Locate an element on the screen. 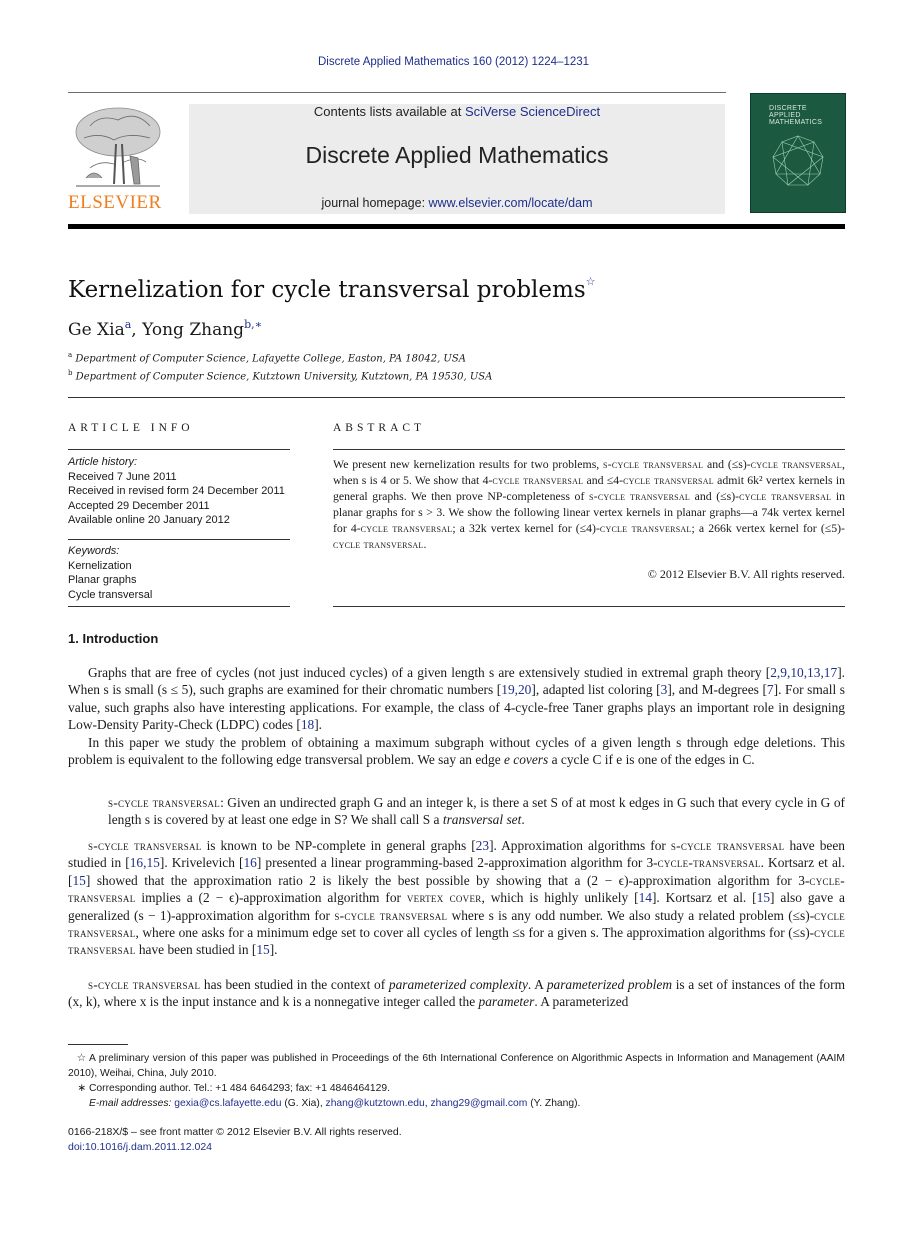 This screenshot has height=1238, width=907. email-owner: (Y. Zhang). is located at coordinates (554, 1103).